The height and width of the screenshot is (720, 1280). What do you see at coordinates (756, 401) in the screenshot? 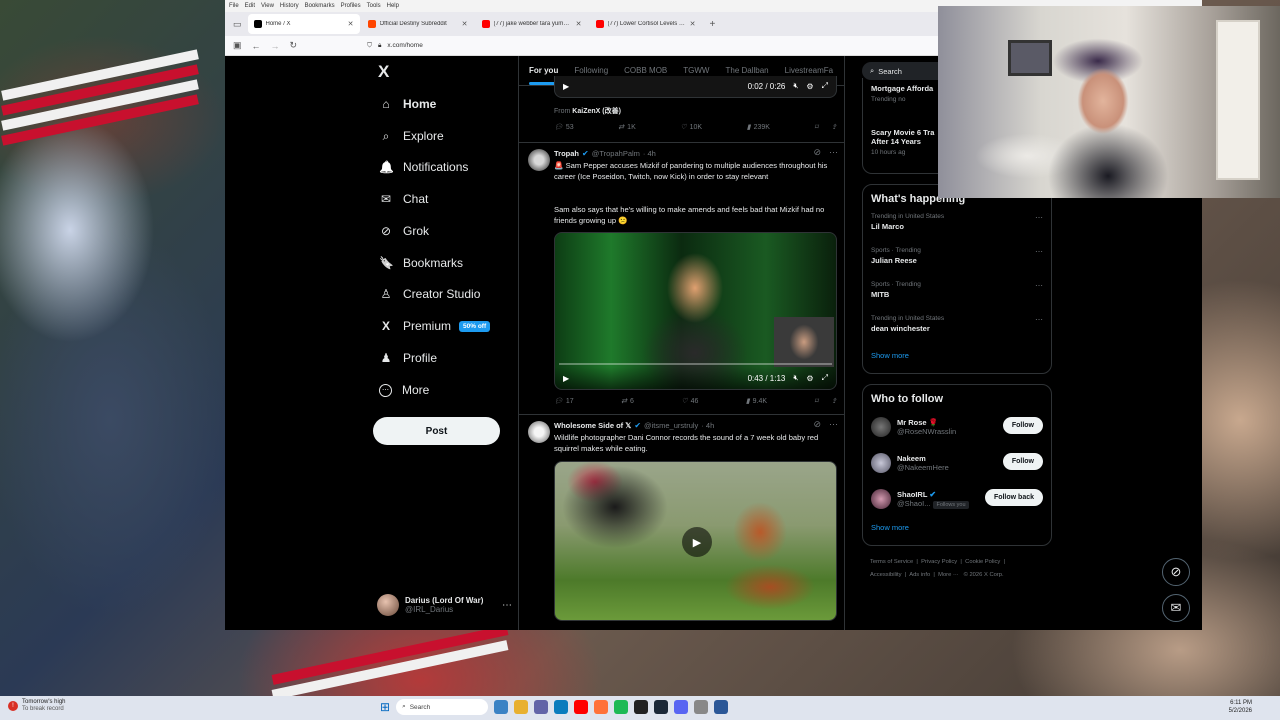
I see `views-button: ▮ 9.4K` at bounding box center [756, 401].